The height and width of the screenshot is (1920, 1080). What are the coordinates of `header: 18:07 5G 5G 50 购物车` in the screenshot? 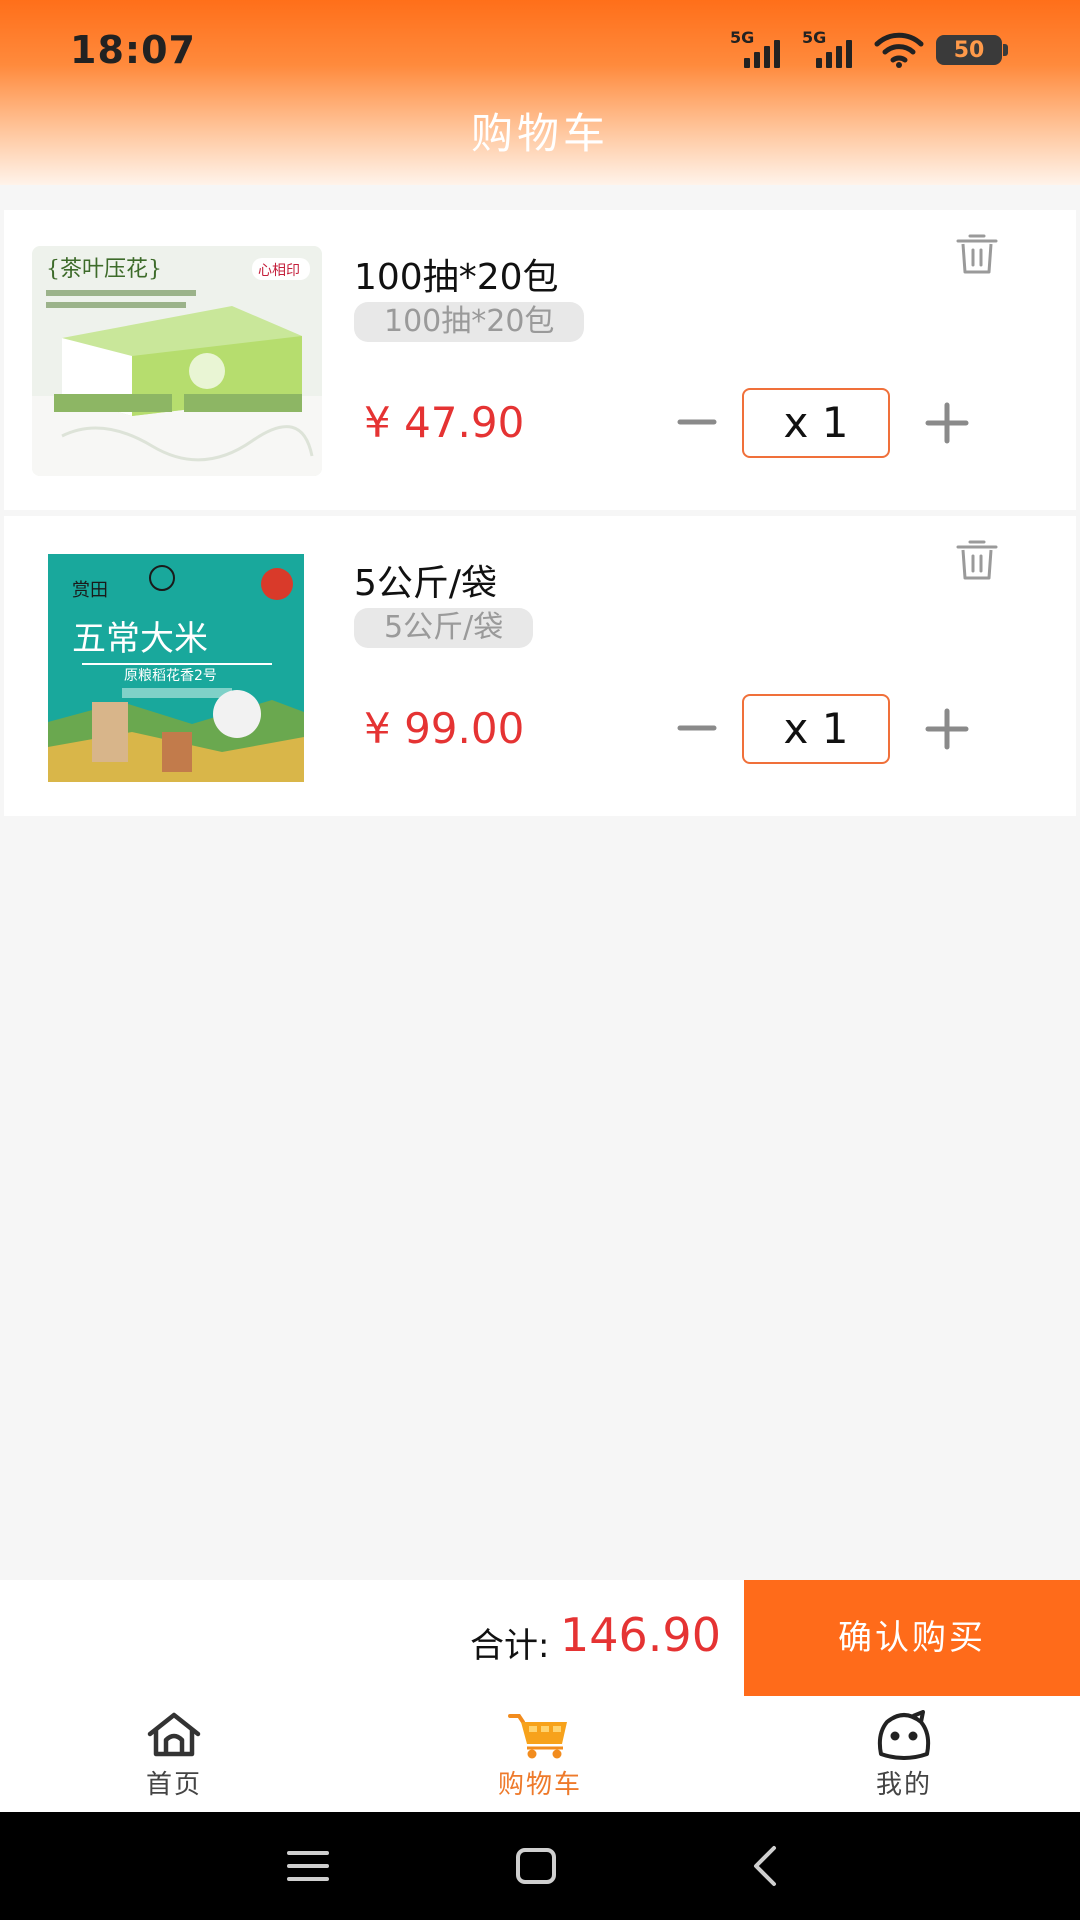 It's located at (540, 92).